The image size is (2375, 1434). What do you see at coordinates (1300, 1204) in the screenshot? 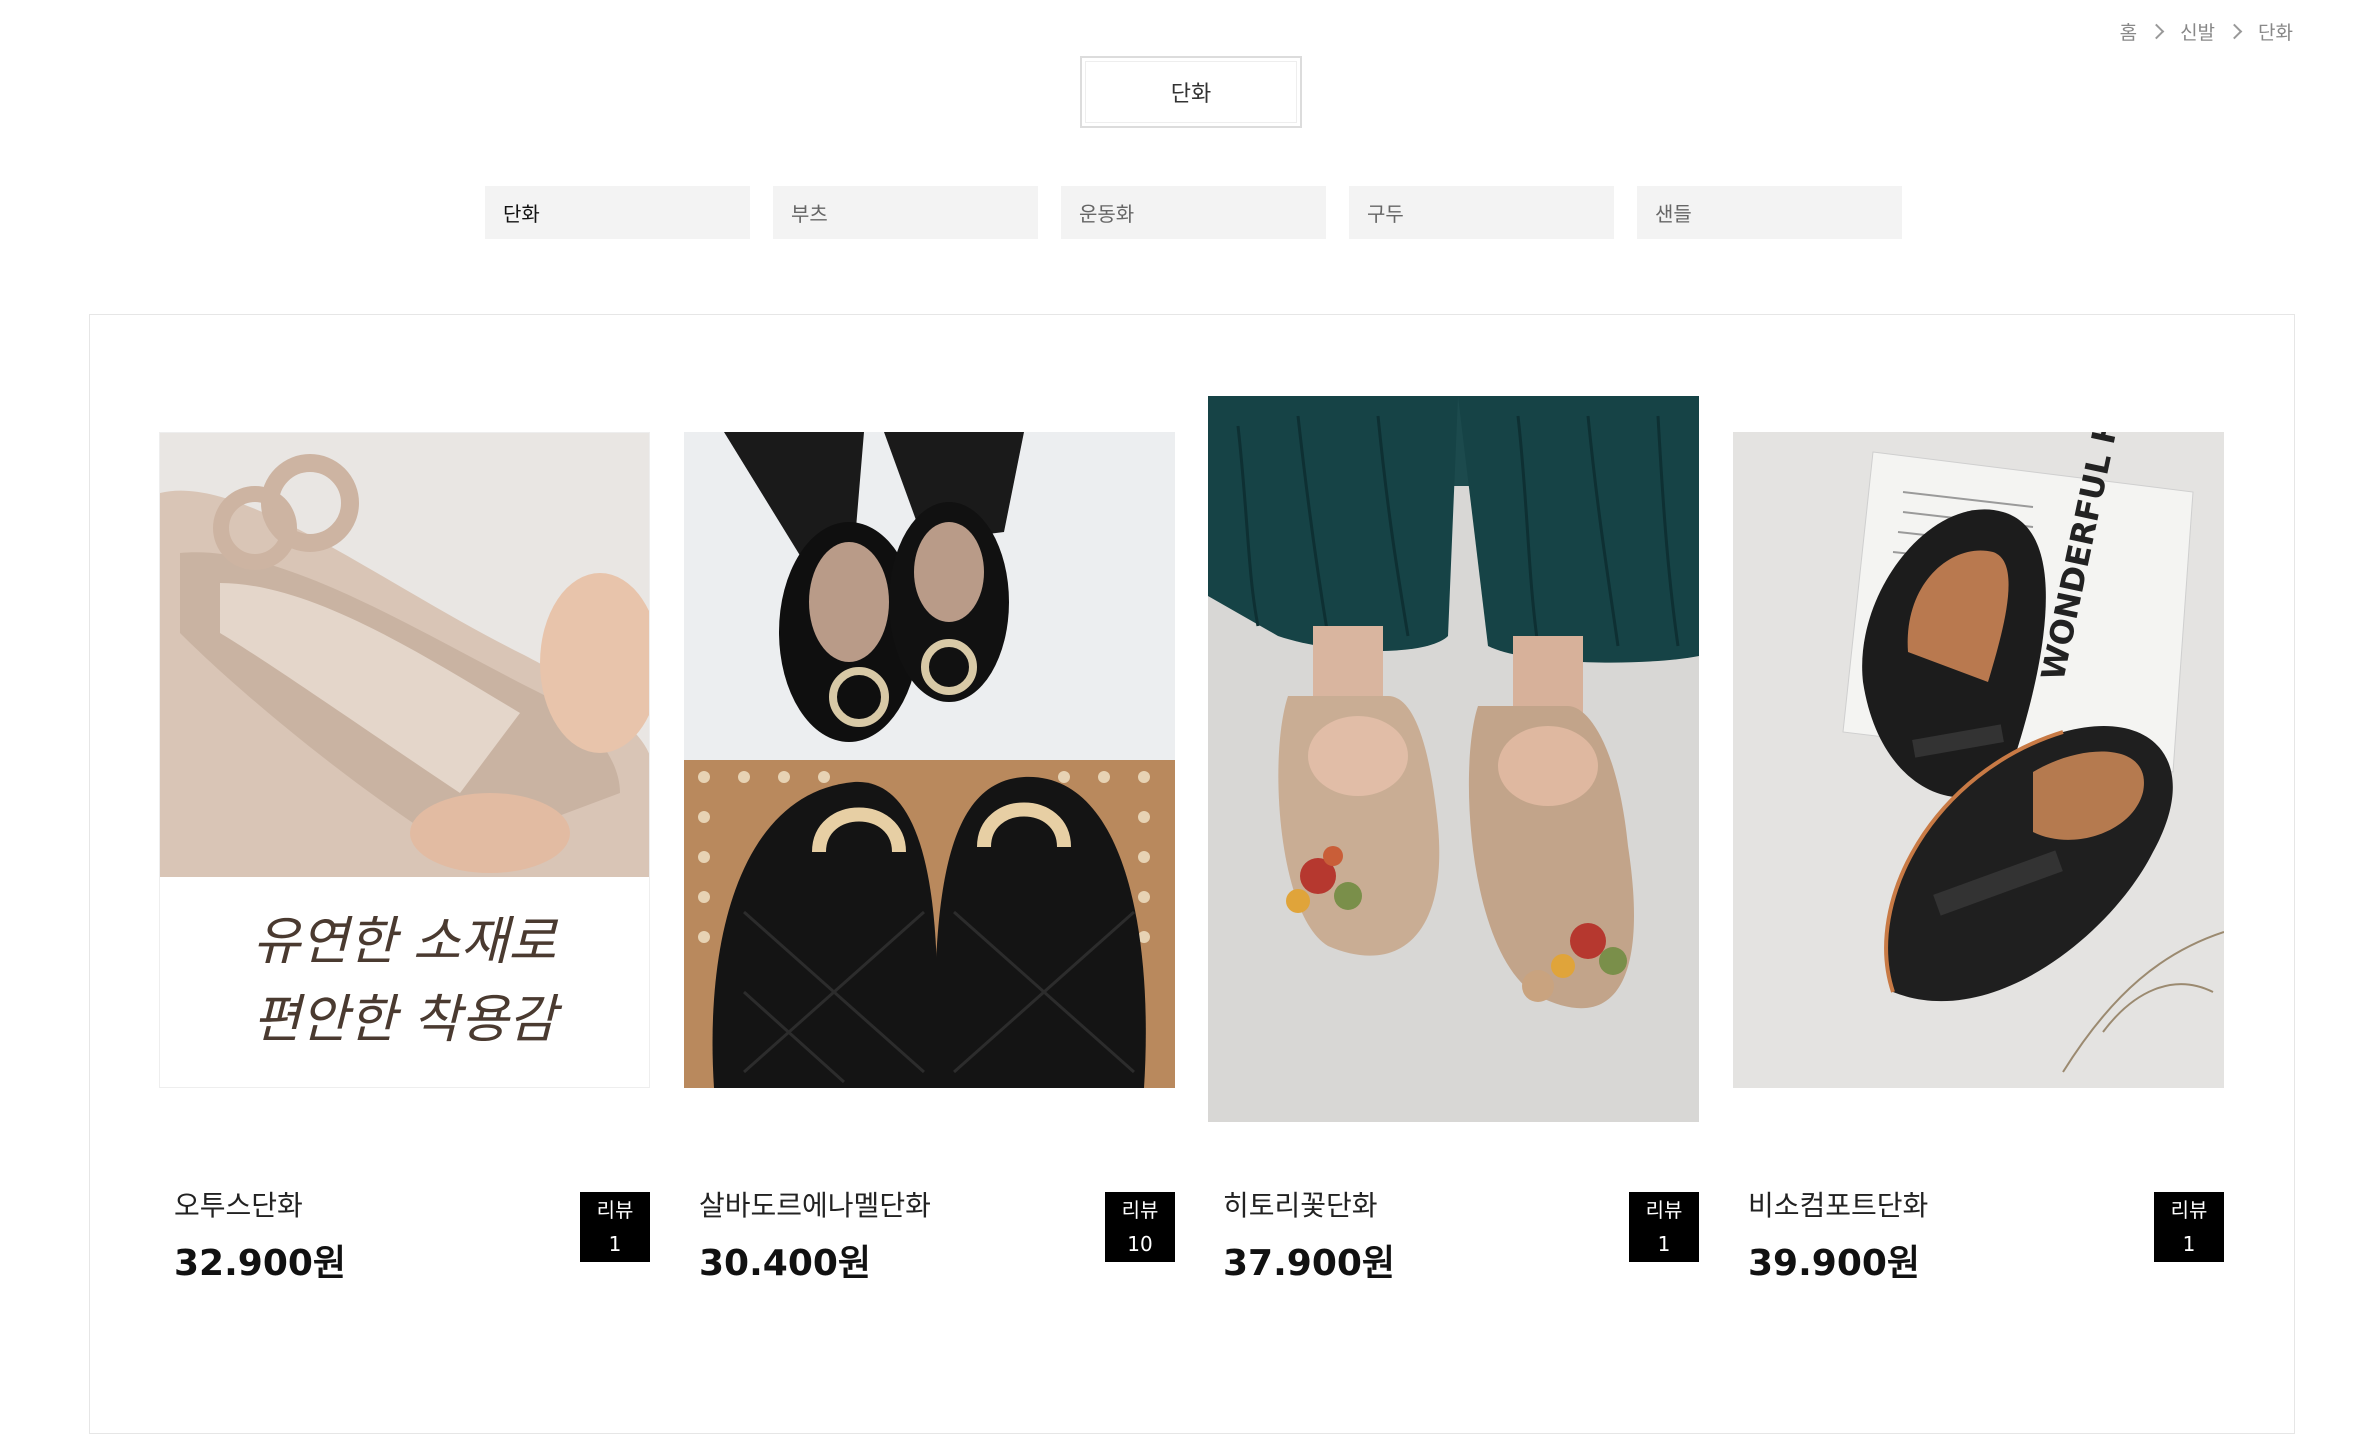
I see `product-name-3: 히토리꽃단화` at bounding box center [1300, 1204].